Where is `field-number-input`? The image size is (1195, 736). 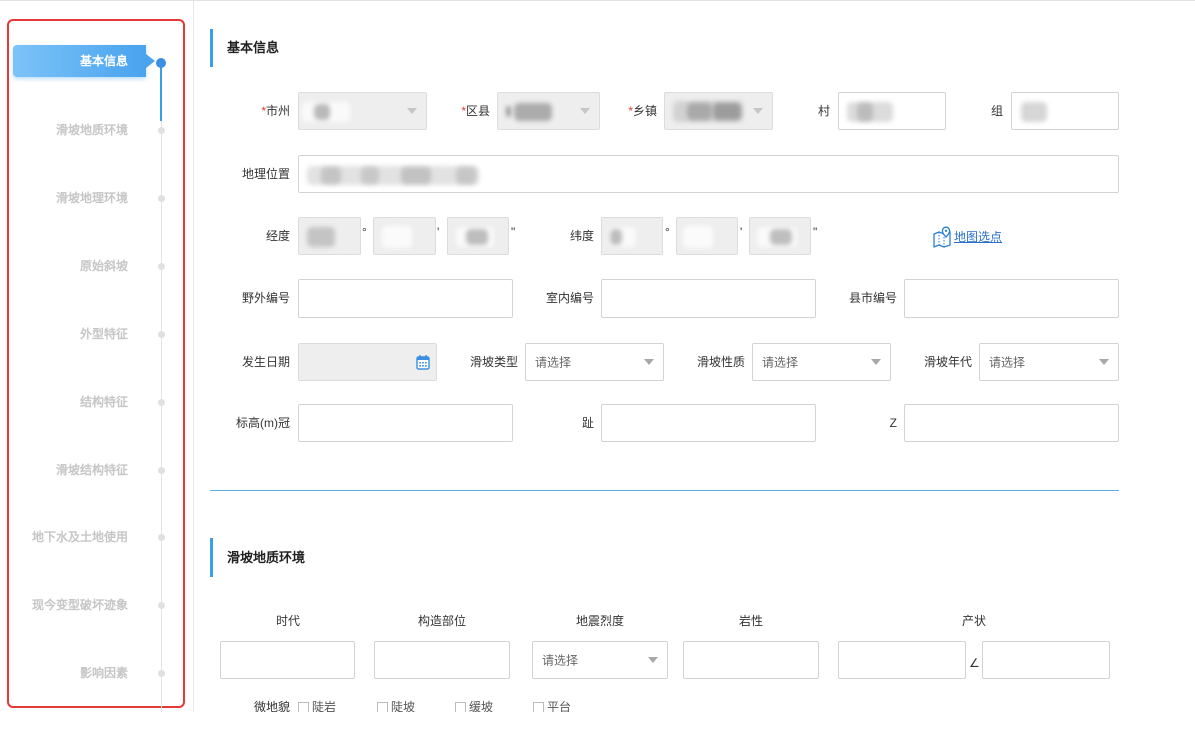
field-number-input is located at coordinates (405, 298).